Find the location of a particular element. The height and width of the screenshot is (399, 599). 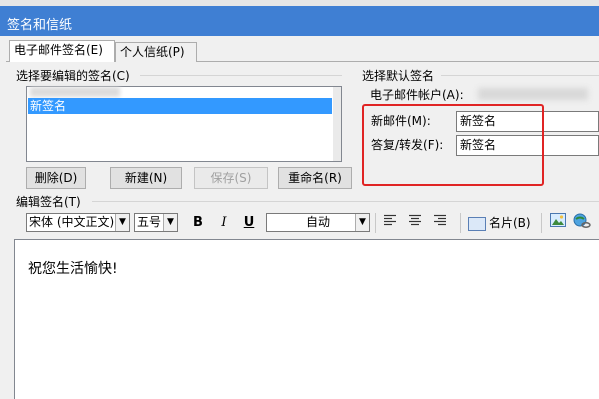

edit-signature-label: 编辑签名(T) is located at coordinates (48, 202).